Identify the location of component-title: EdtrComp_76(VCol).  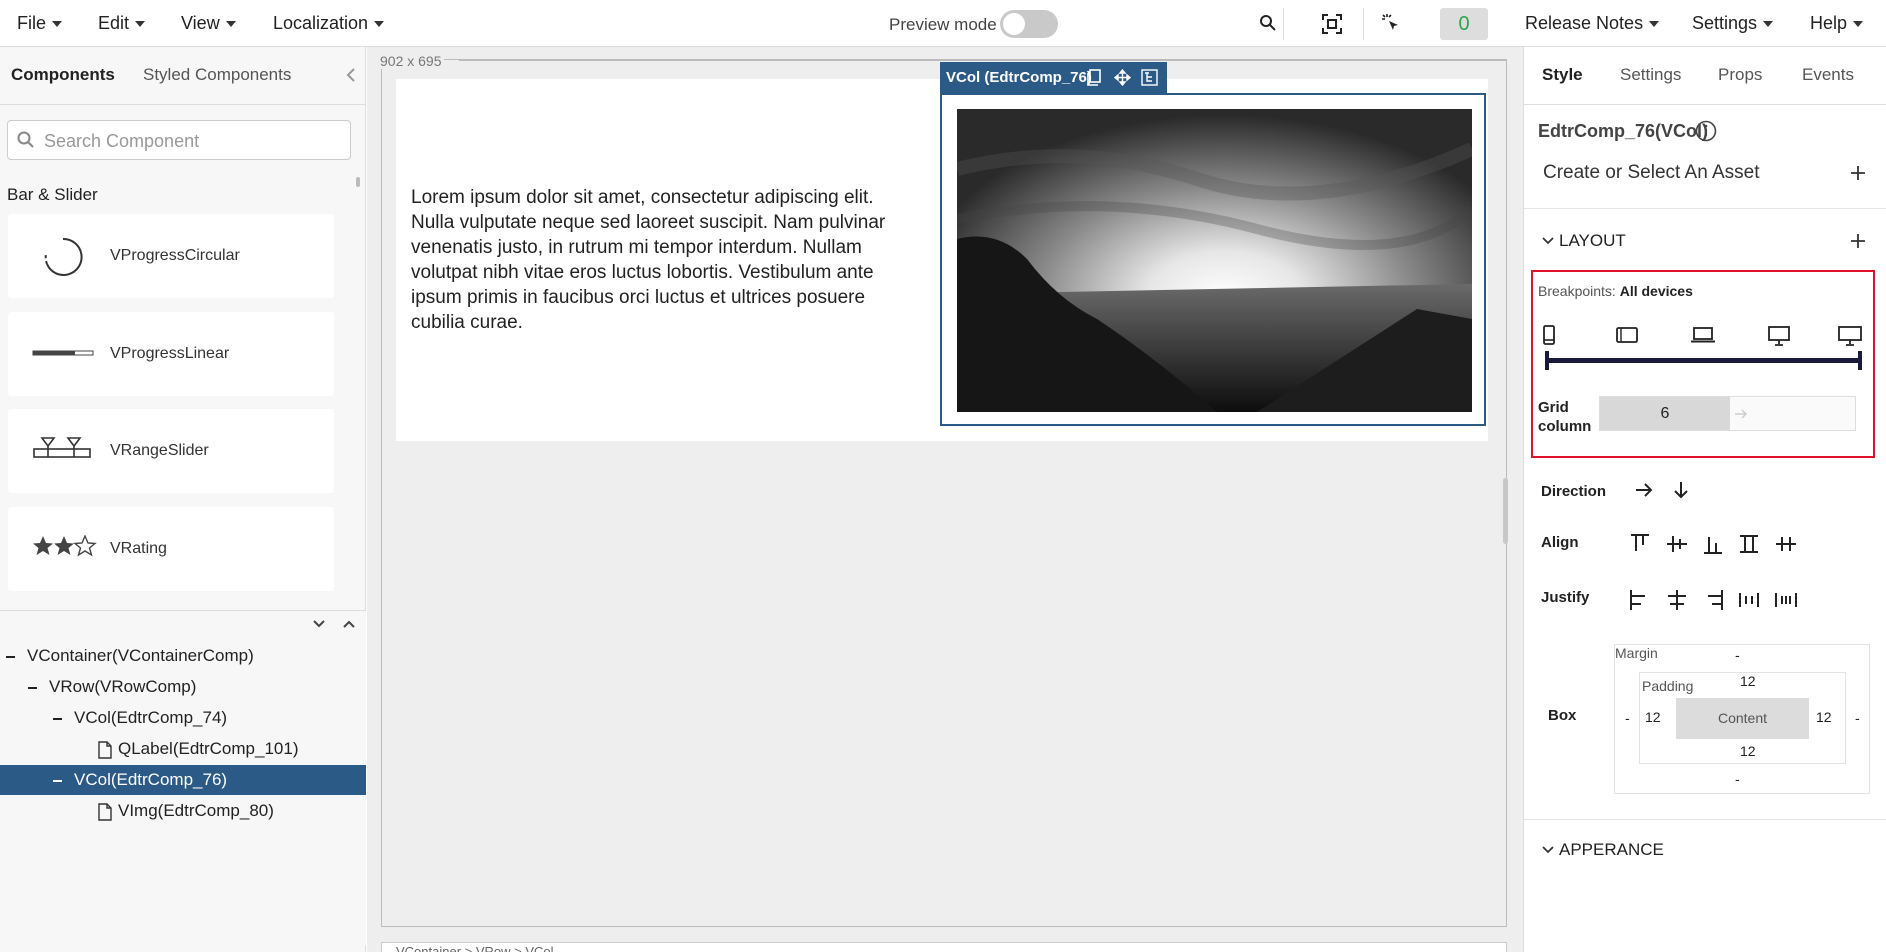
(1623, 131).